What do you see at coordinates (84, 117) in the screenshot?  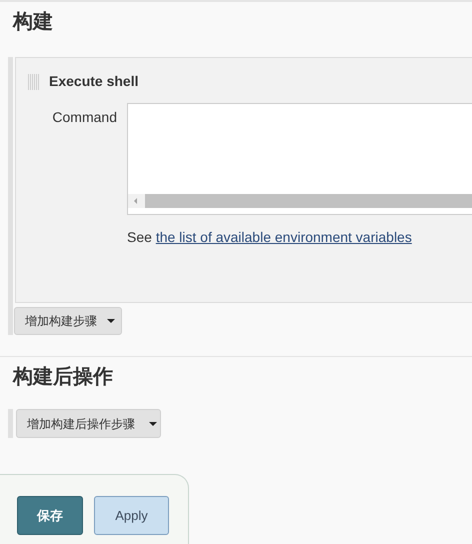 I see `command-label: Command` at bounding box center [84, 117].